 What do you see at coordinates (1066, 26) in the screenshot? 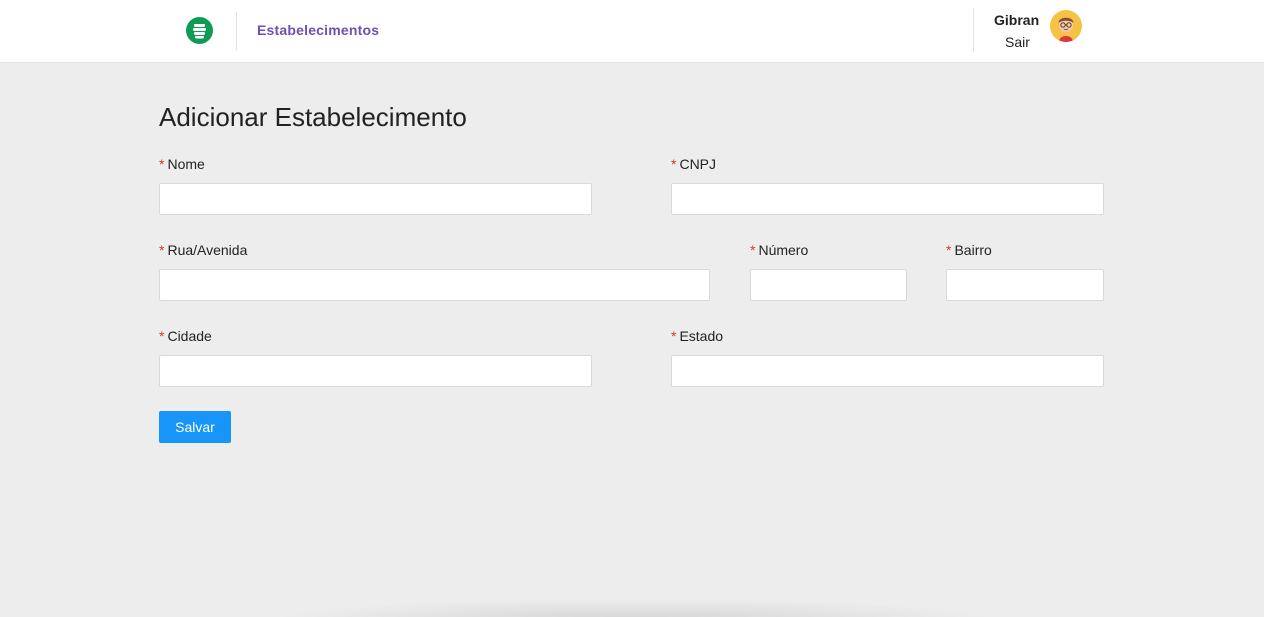
I see `user-avatar-icon` at bounding box center [1066, 26].